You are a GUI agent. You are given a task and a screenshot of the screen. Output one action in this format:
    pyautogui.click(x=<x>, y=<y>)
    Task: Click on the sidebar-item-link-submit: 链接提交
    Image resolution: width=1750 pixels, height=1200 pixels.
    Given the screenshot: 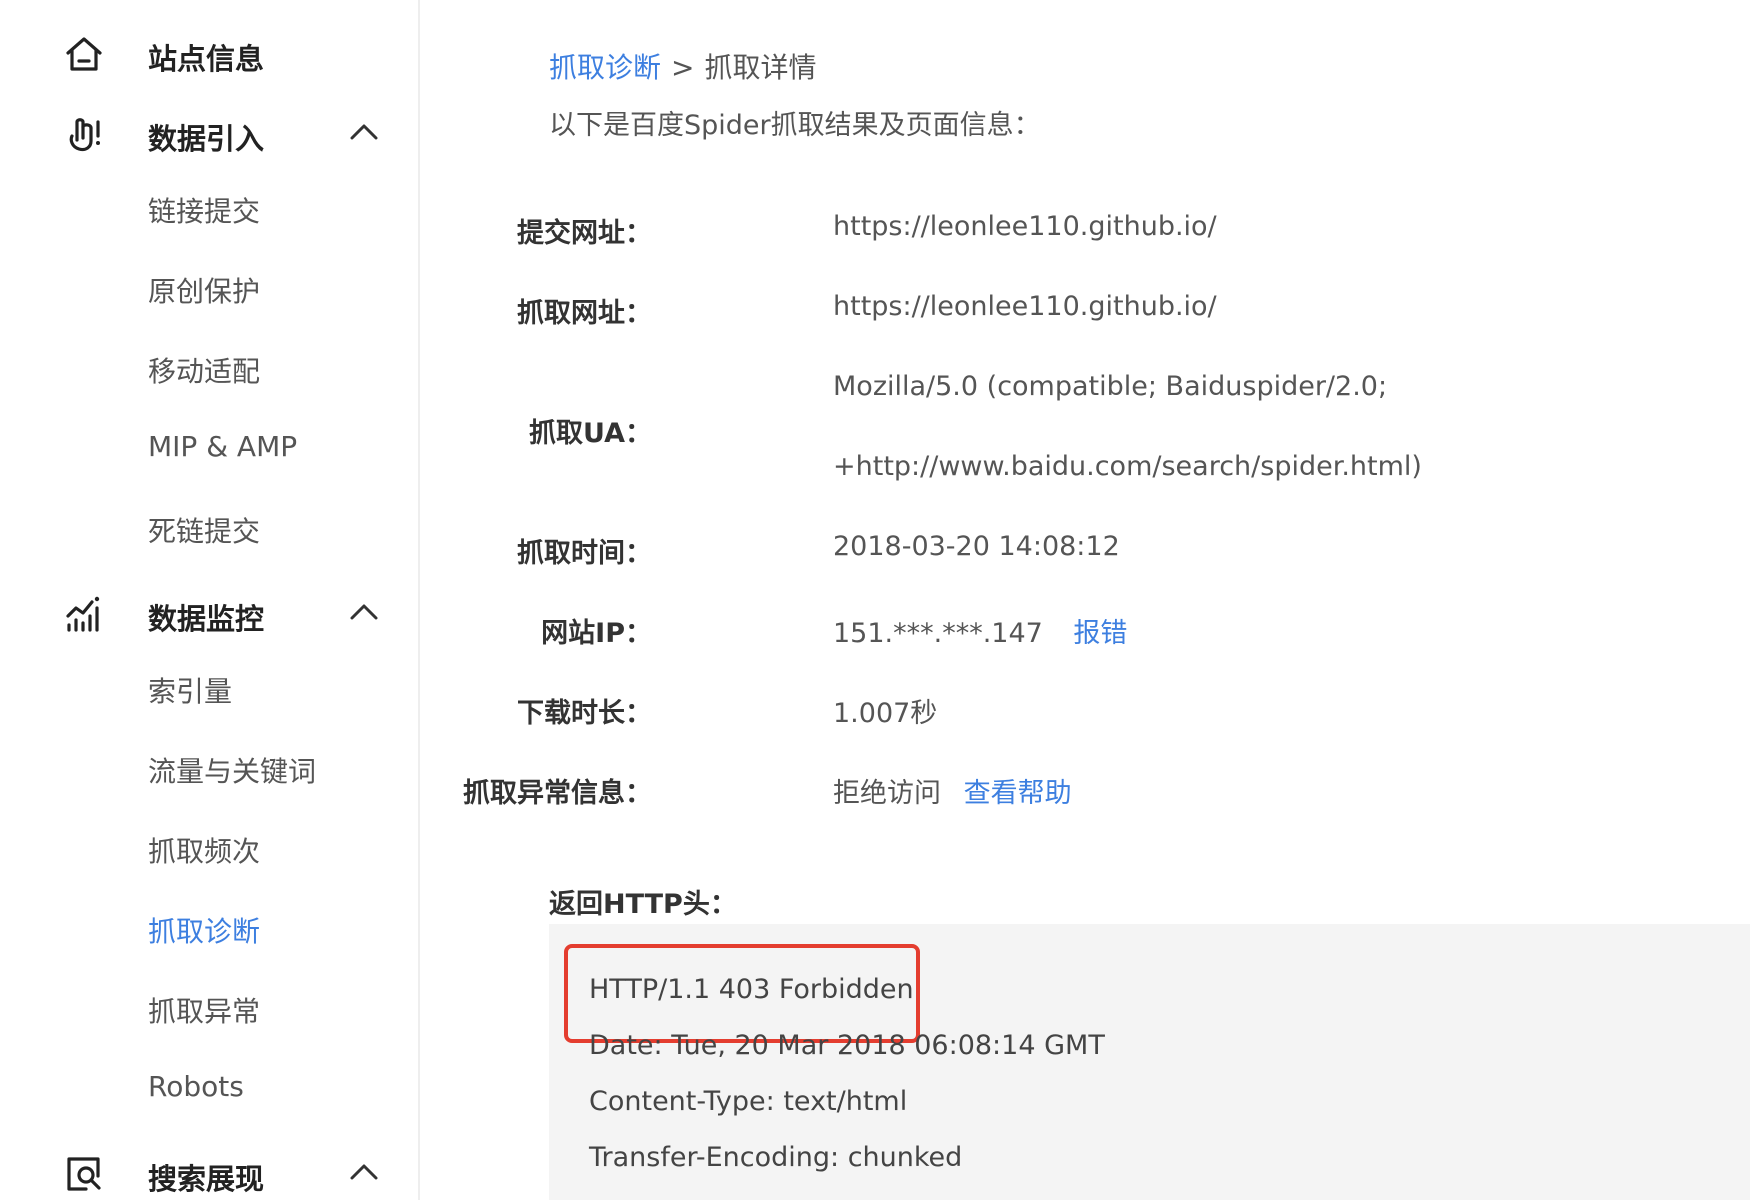 What is the action you would take?
    pyautogui.click(x=204, y=210)
    